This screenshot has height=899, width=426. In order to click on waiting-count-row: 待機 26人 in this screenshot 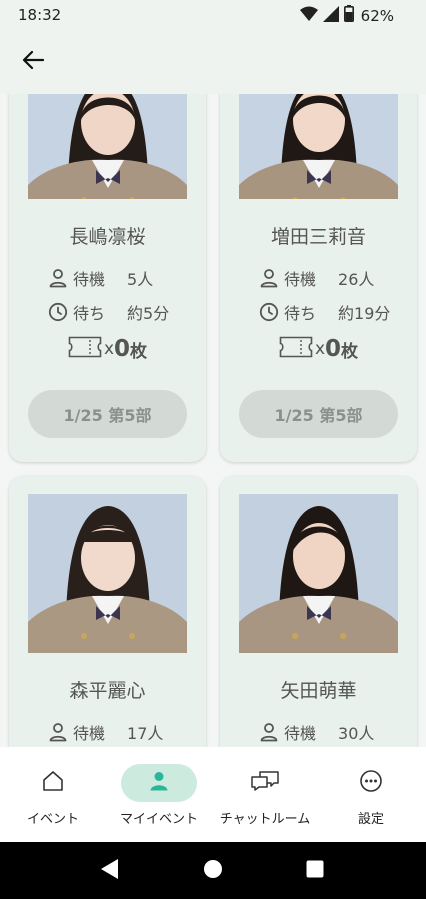, I will do `click(316, 278)`.